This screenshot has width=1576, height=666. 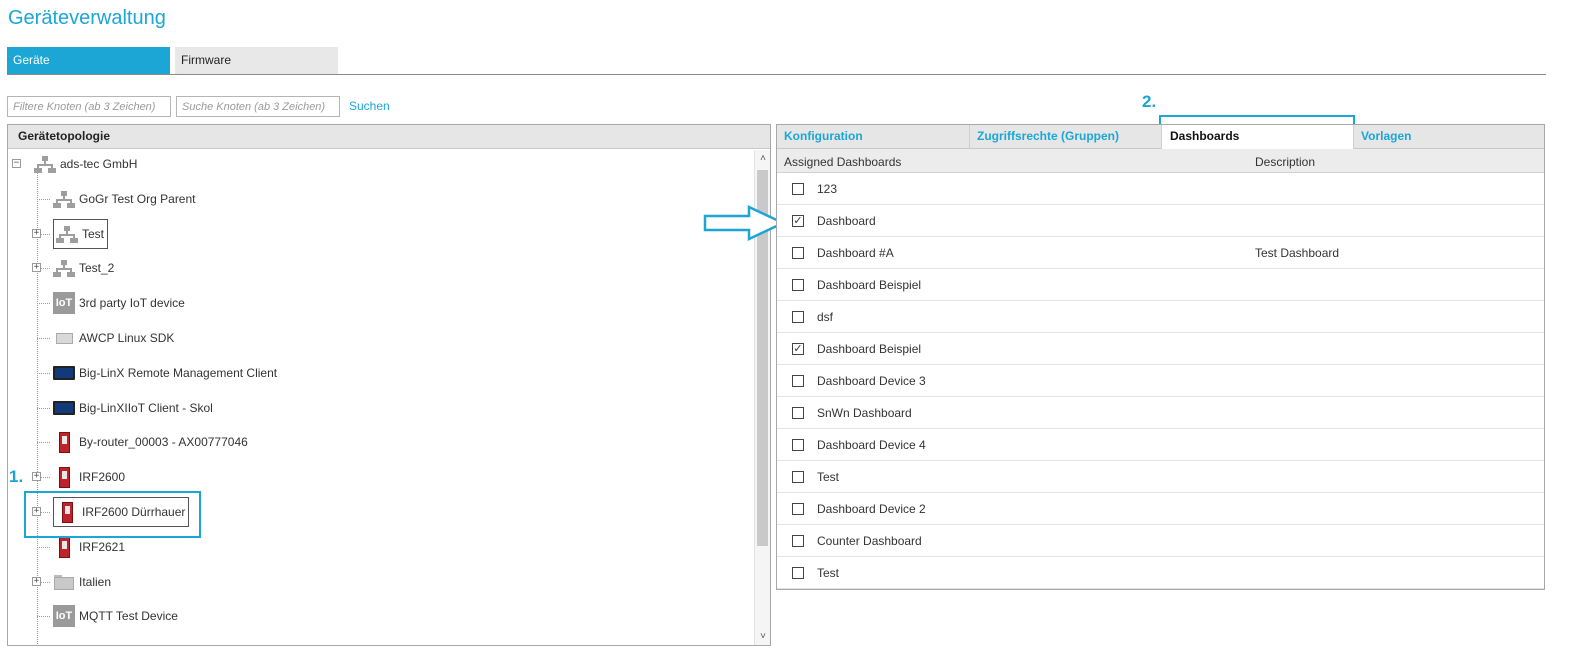 I want to click on collapse-icon: −, so click(x=16, y=163).